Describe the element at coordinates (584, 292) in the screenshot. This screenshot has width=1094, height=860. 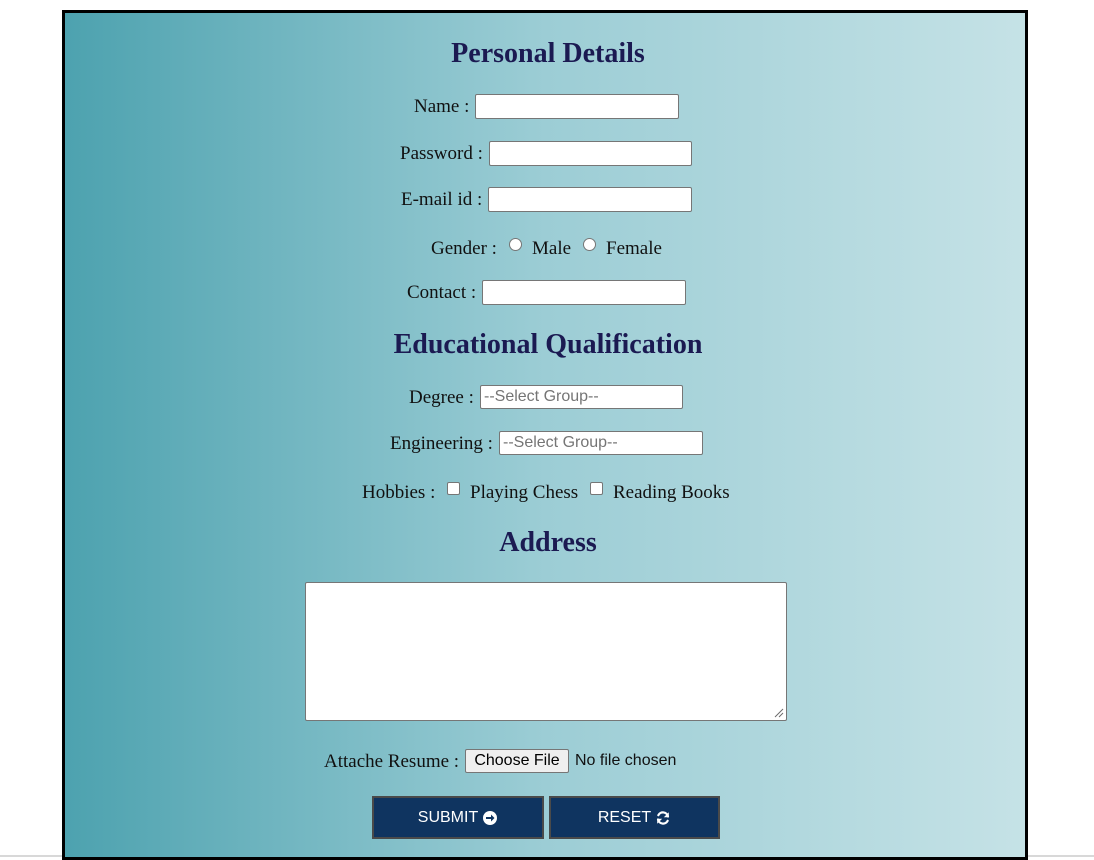
I see `contact-input` at that location.